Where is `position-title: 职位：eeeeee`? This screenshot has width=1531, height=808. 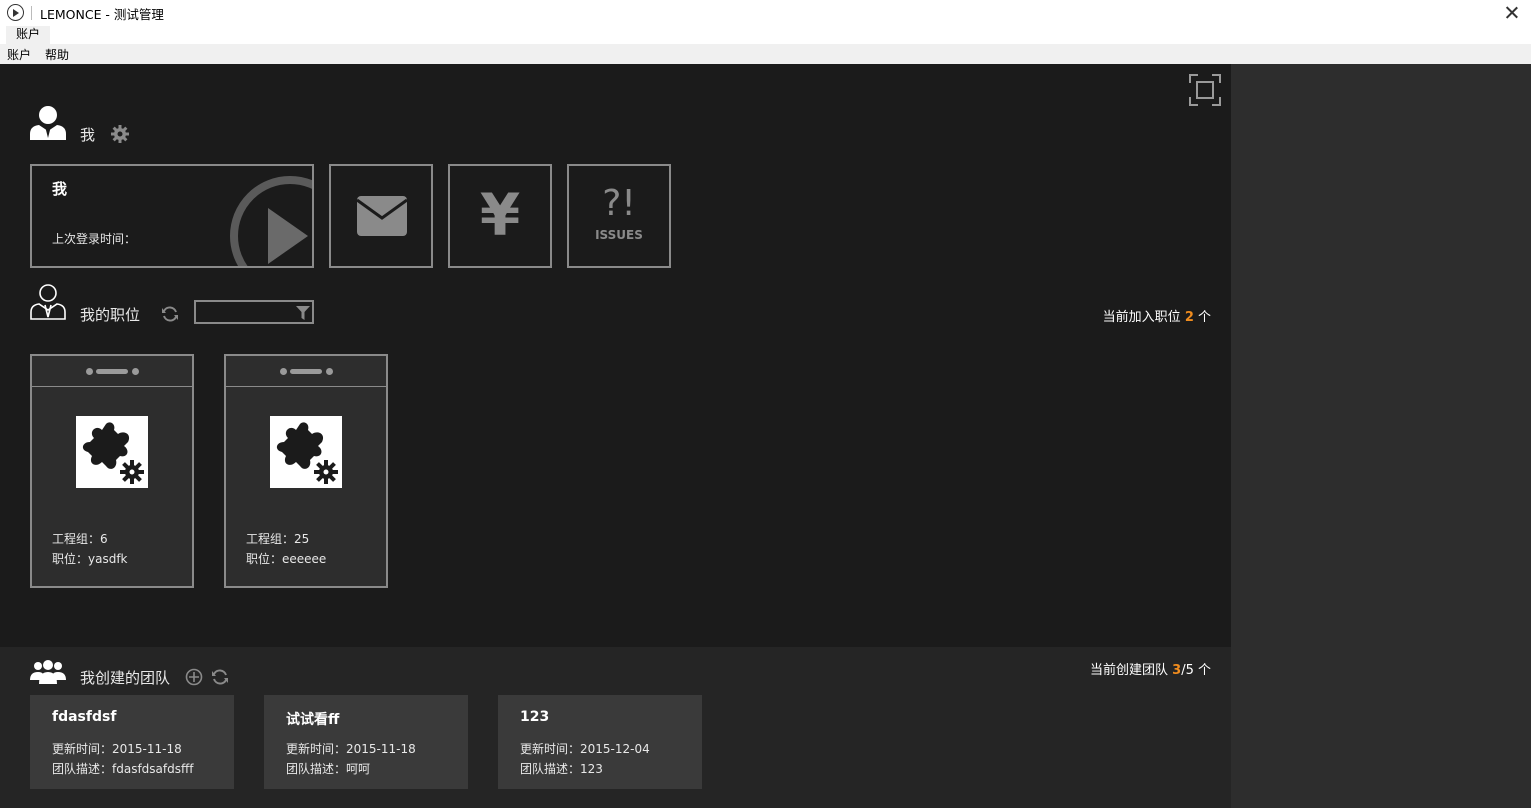 position-title: 职位：eeeeee is located at coordinates (286, 559).